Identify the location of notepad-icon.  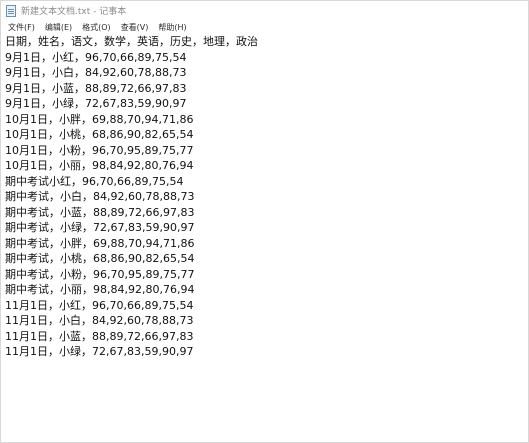
(11, 10).